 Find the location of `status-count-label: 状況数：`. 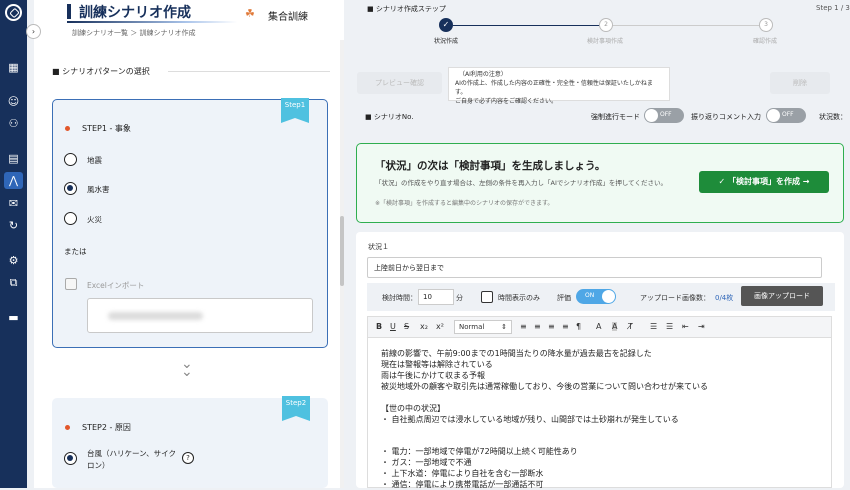

status-count-label: 状況数： is located at coordinates (833, 117).